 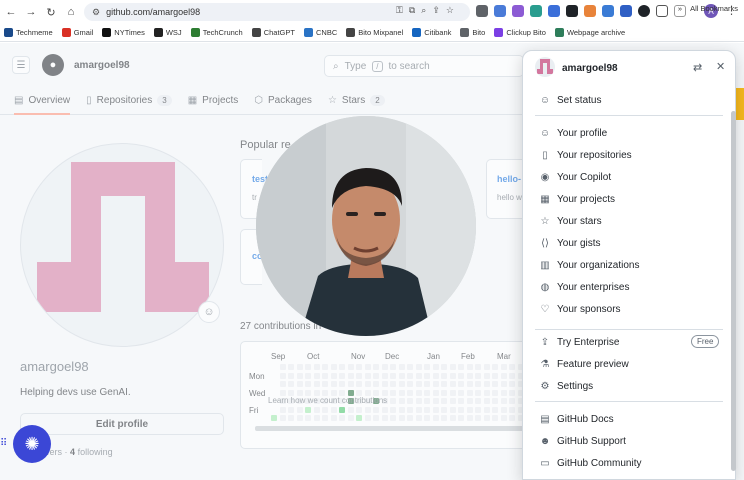 I want to click on bookmark-item: NYTimes, so click(x=123, y=32).